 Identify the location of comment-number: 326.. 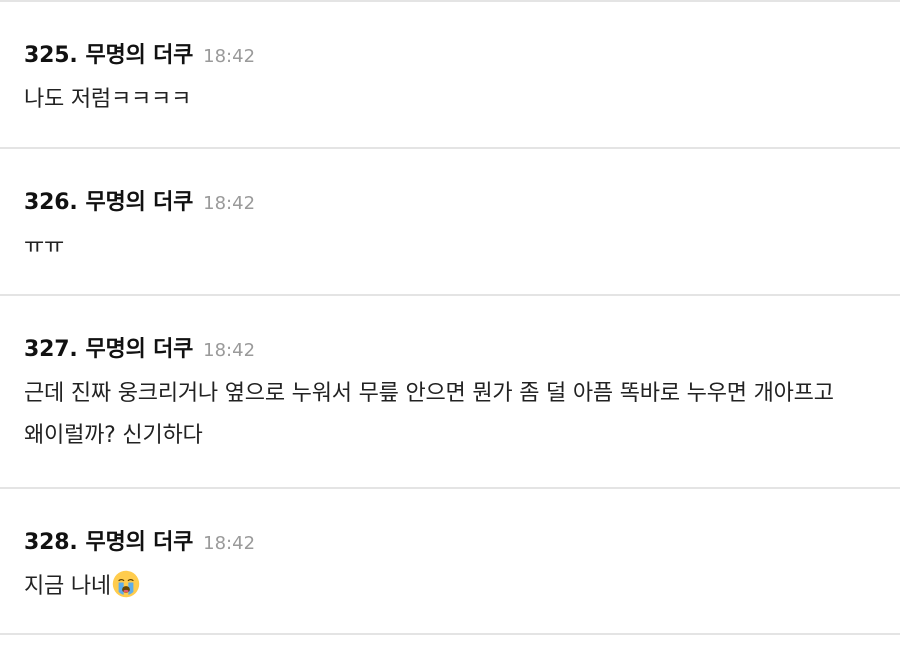
(51, 202).